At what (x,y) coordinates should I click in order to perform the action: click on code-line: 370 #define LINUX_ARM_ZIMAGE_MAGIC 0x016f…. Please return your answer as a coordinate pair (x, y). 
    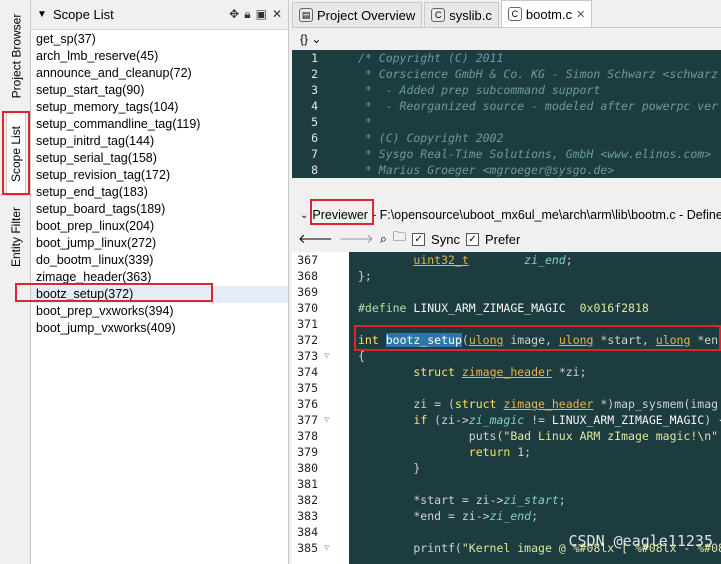
    Looking at the image, I should click on (506, 308).